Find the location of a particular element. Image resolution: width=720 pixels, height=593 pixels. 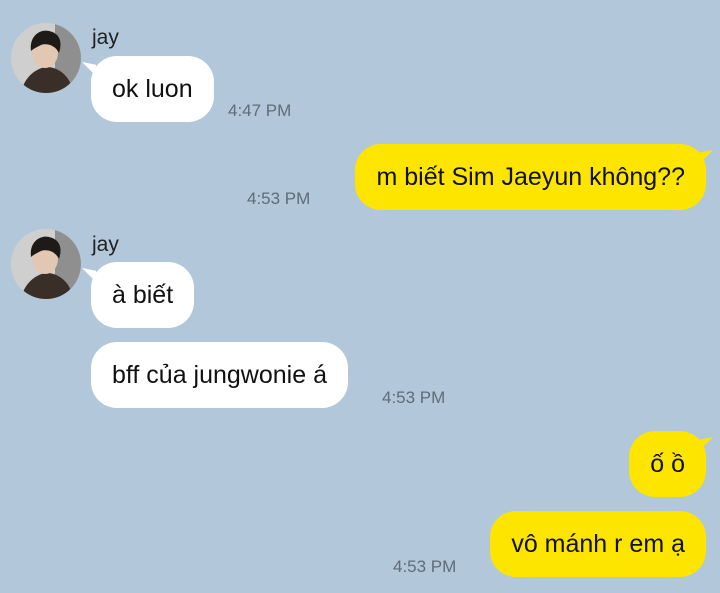

message-bubble-outgoing: ố ồ is located at coordinates (667, 464).